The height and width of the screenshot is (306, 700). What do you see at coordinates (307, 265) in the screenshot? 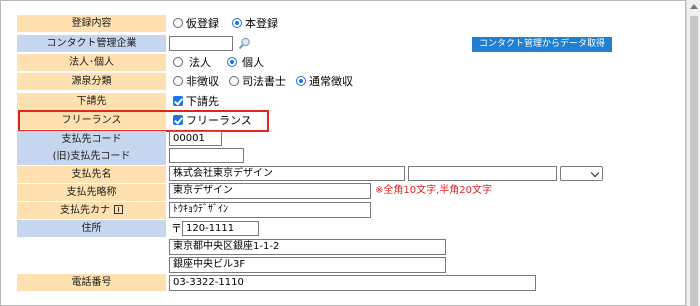
I see `address-line2-input: 銀座中央ビル3F` at bounding box center [307, 265].